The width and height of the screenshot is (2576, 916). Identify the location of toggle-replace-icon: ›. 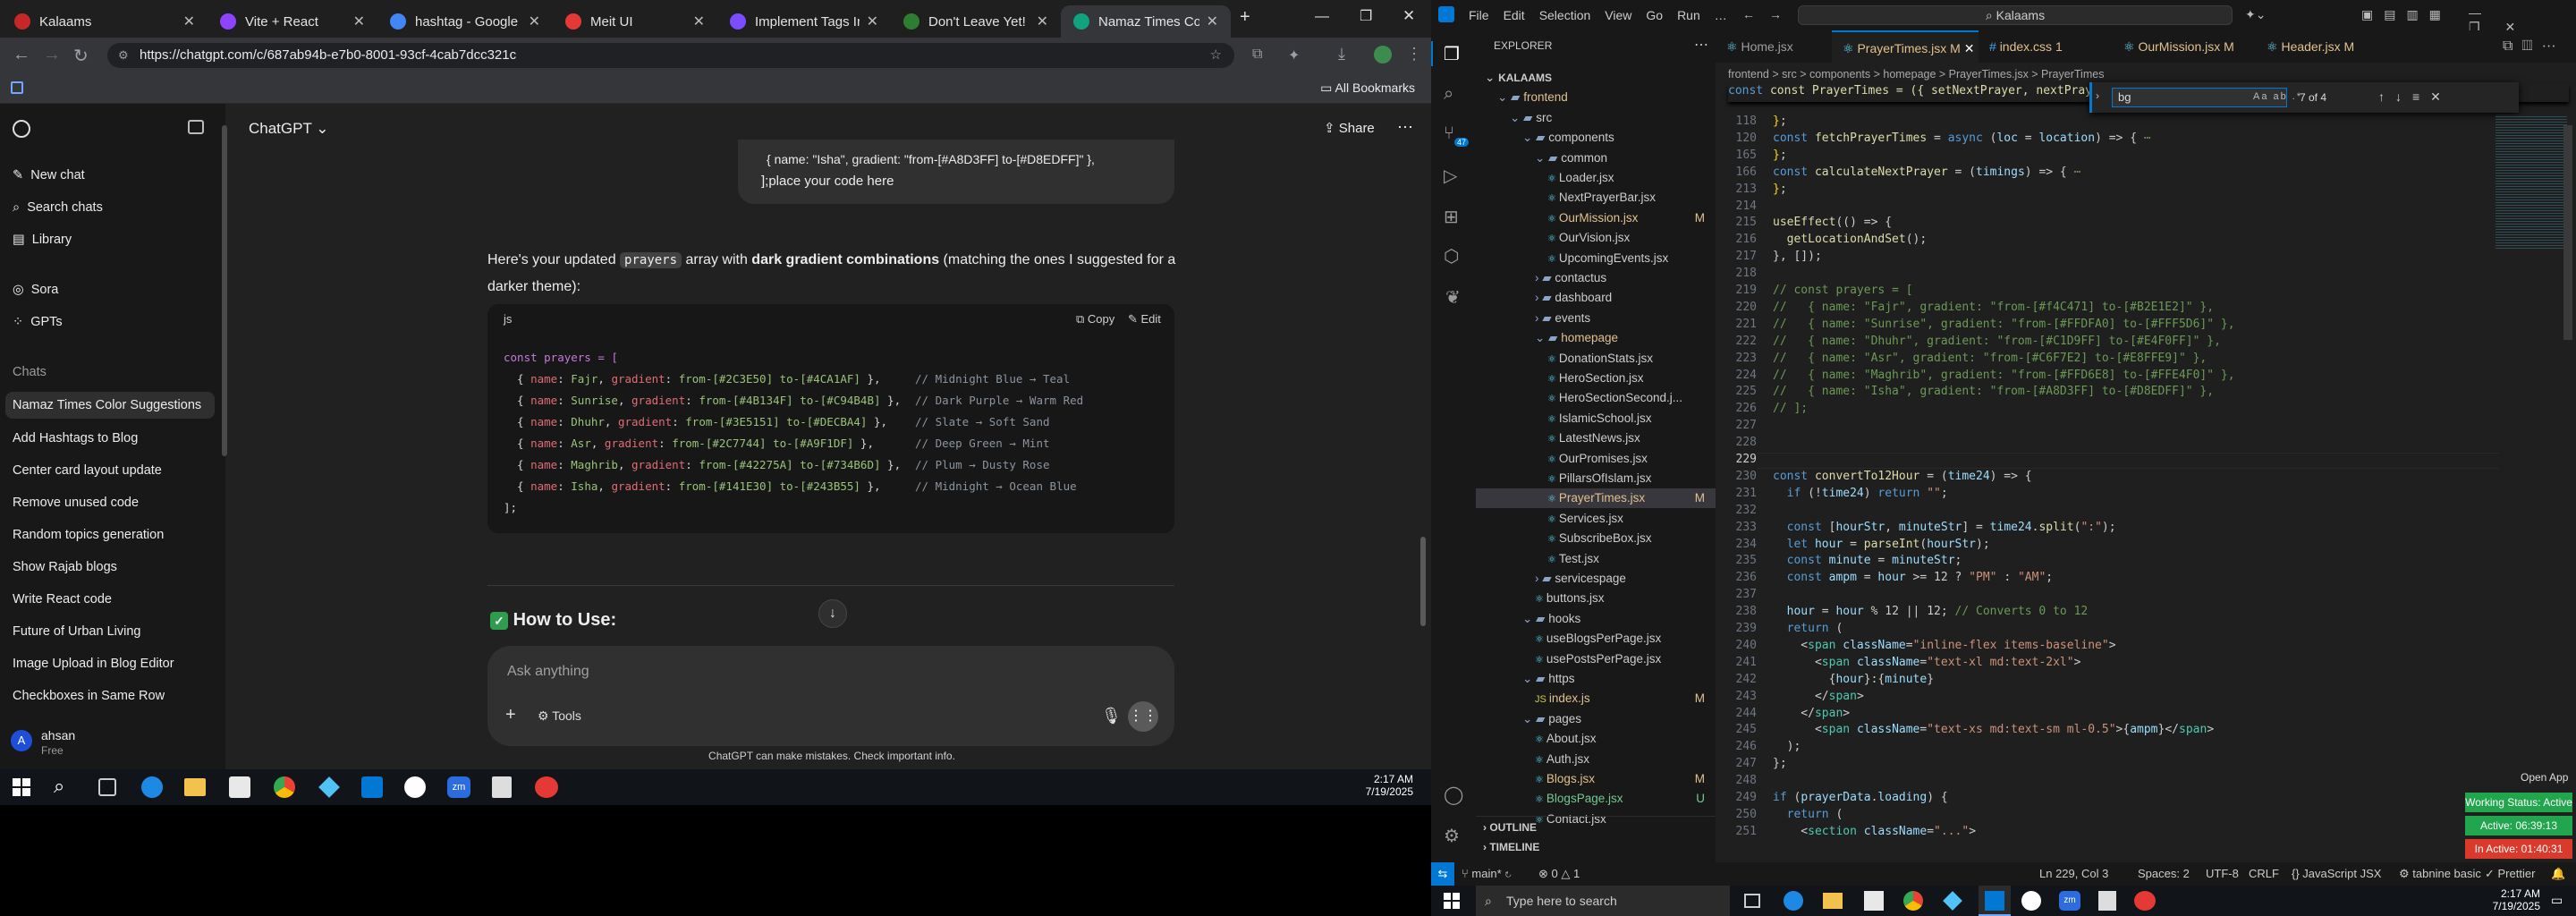
(2097, 95).